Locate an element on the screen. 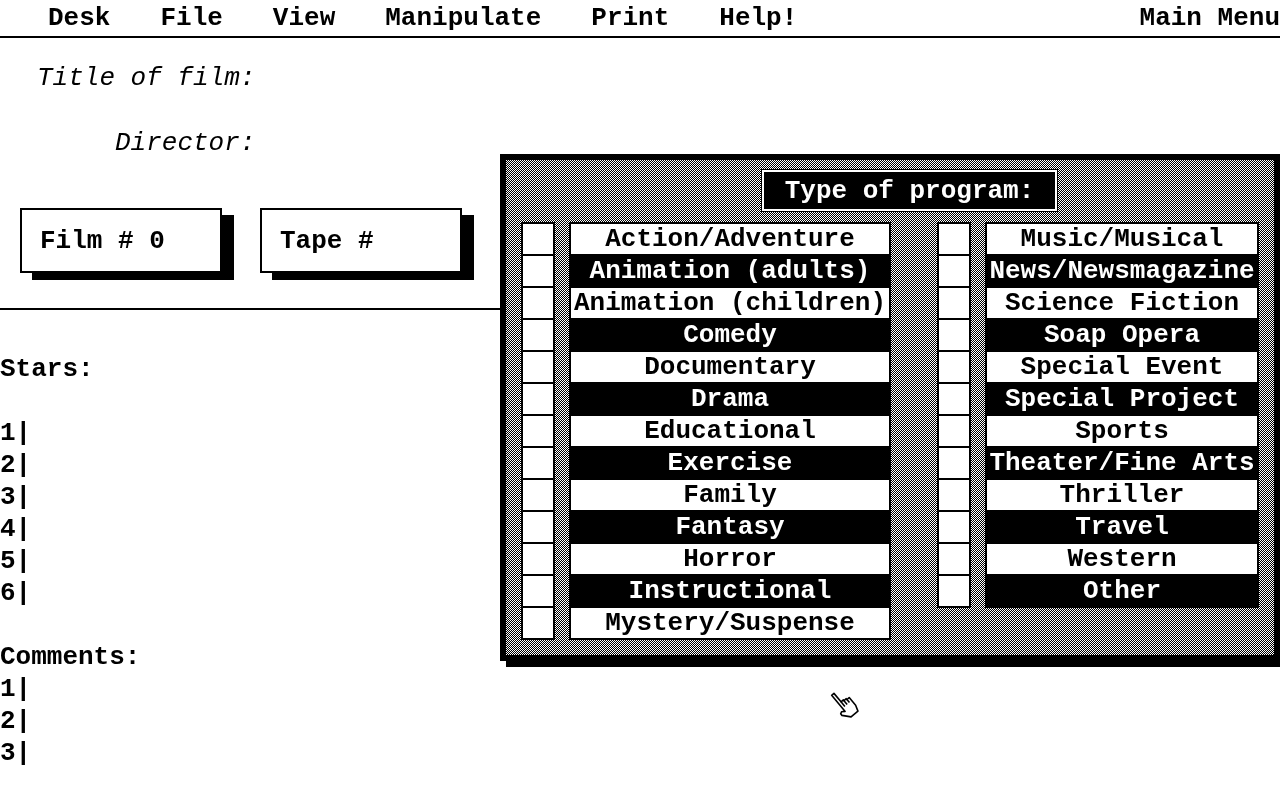 The height and width of the screenshot is (792, 1280). numbered-line: 5| is located at coordinates (16, 561).